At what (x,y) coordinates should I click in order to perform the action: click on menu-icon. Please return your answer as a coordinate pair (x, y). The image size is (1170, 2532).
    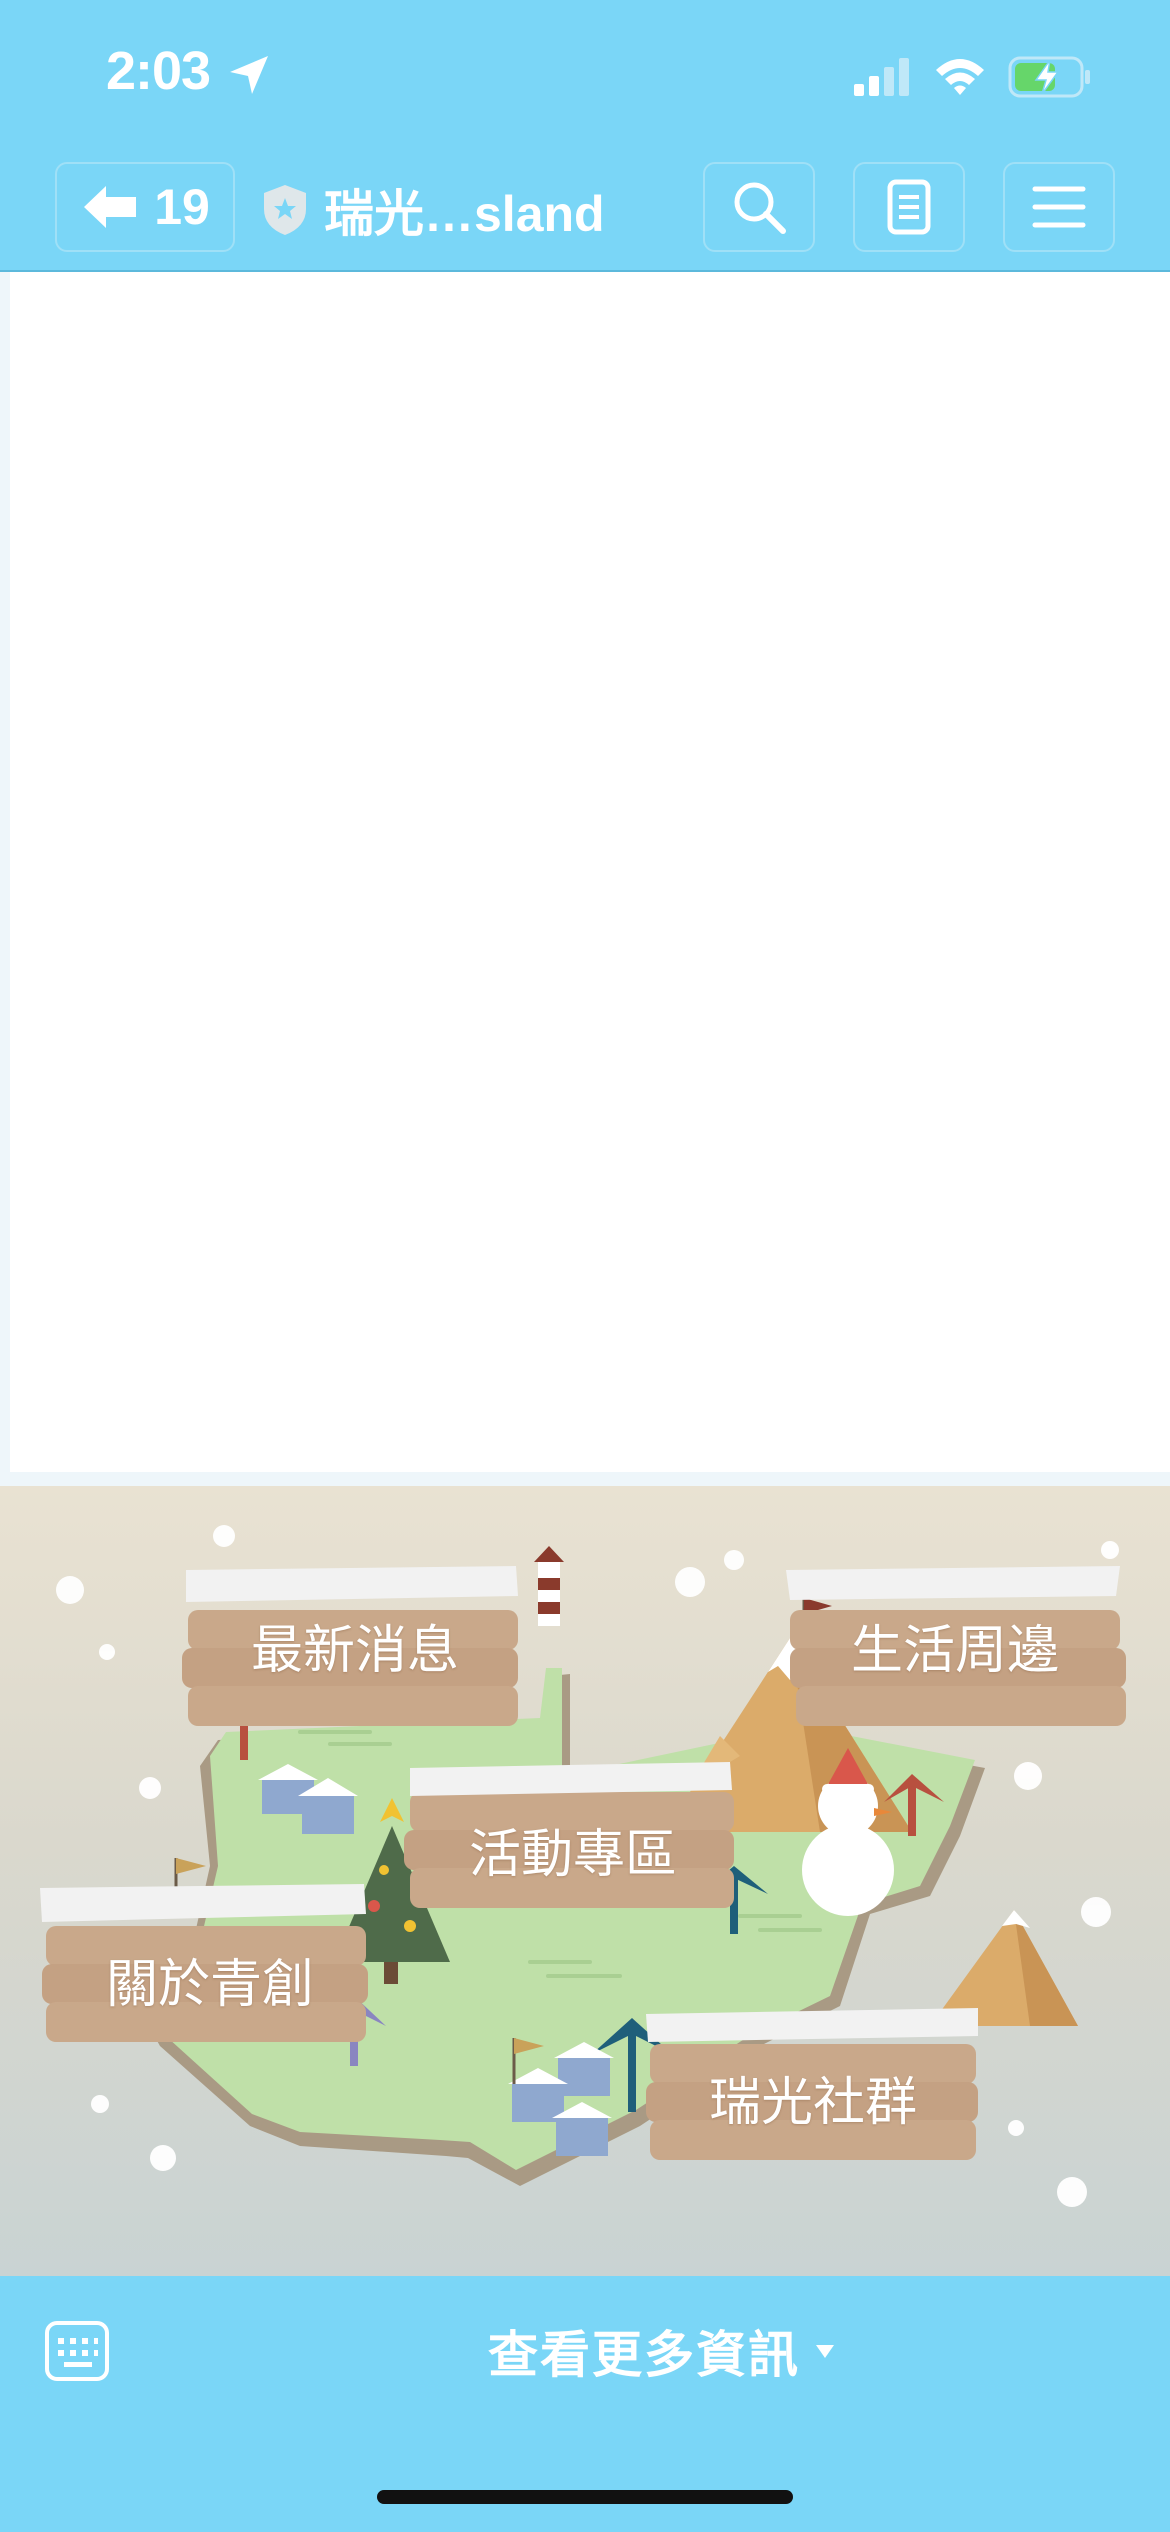
    Looking at the image, I should click on (1059, 207).